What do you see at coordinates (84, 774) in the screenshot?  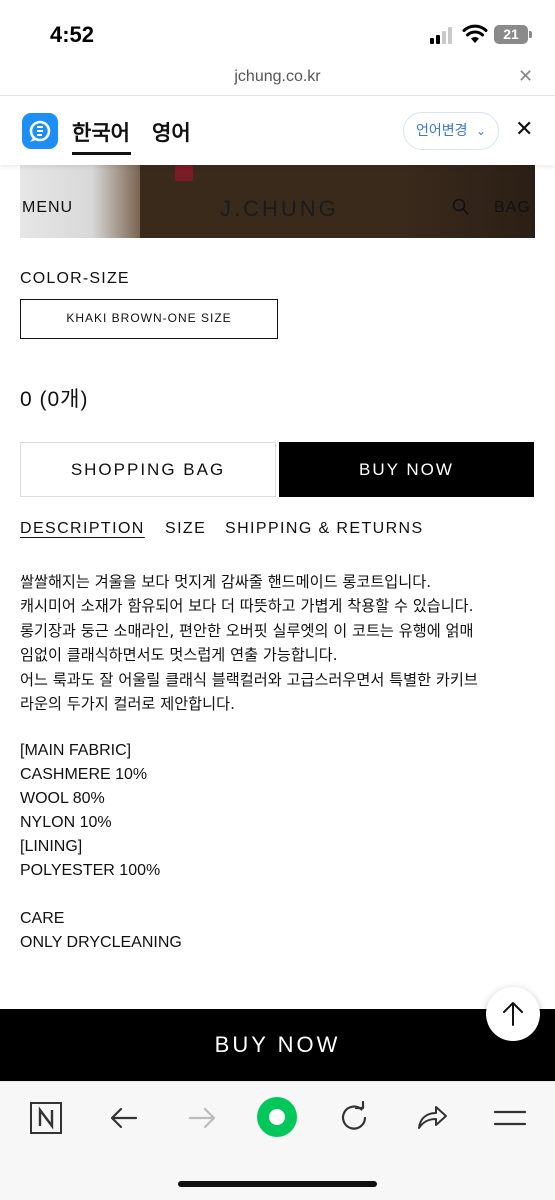 I see `spec-line: CASHMERE 10%` at bounding box center [84, 774].